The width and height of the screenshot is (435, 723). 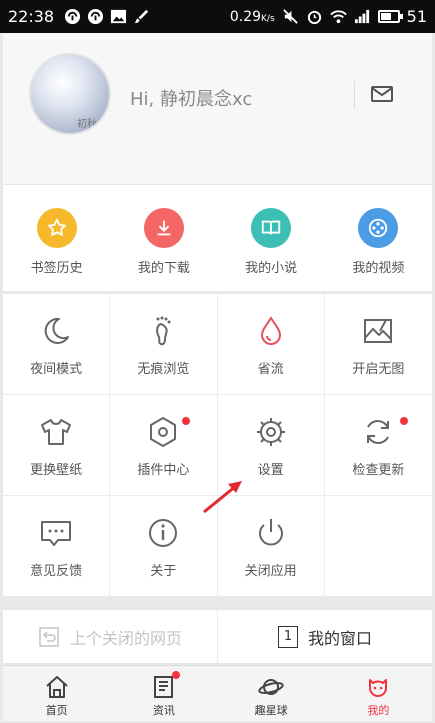 What do you see at coordinates (271, 687) in the screenshot?
I see `planet-icon` at bounding box center [271, 687].